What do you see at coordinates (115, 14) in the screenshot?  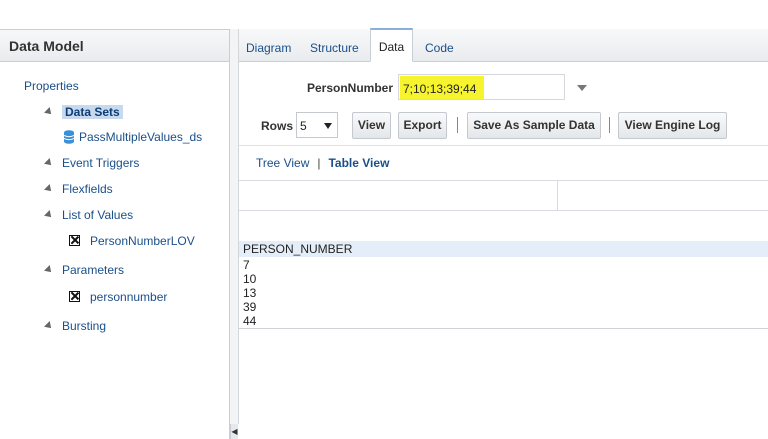 I see `top-strip` at bounding box center [115, 14].